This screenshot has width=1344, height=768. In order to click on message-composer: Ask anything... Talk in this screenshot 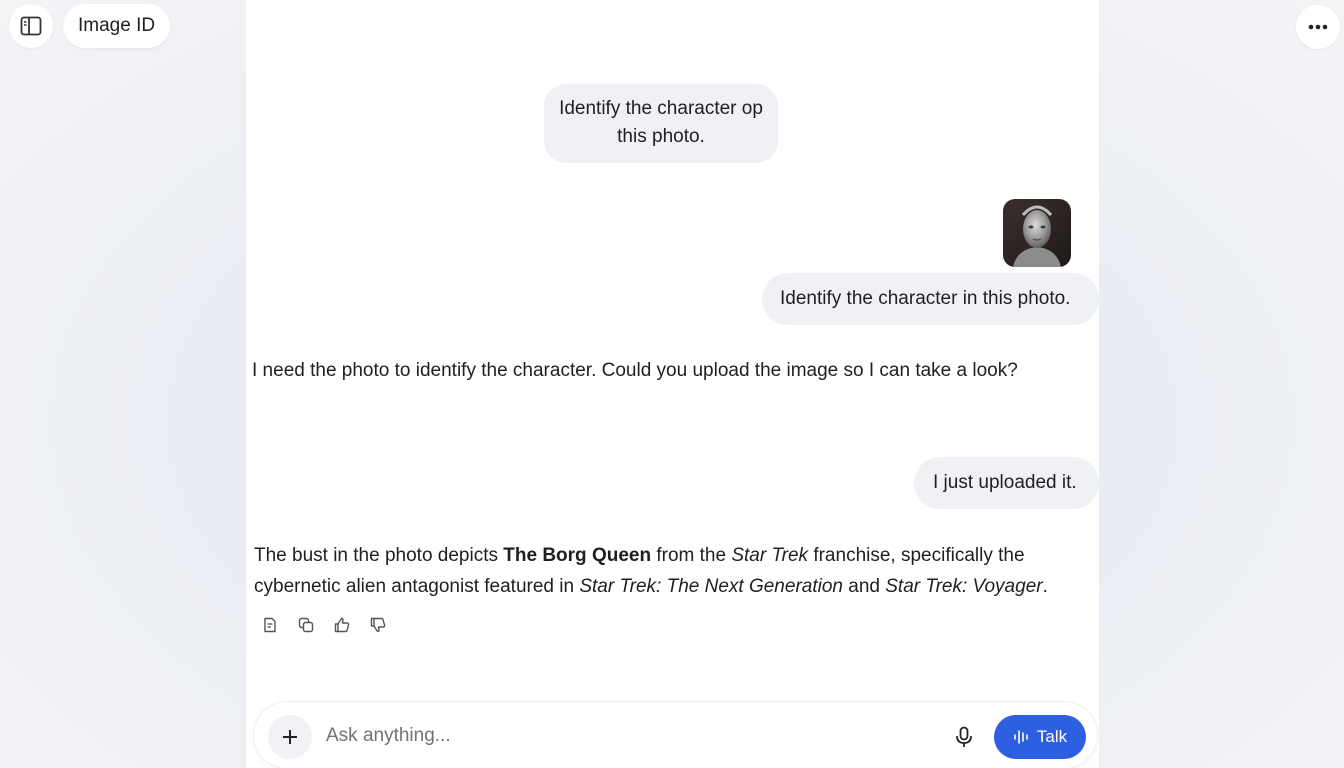, I will do `click(675, 735)`.